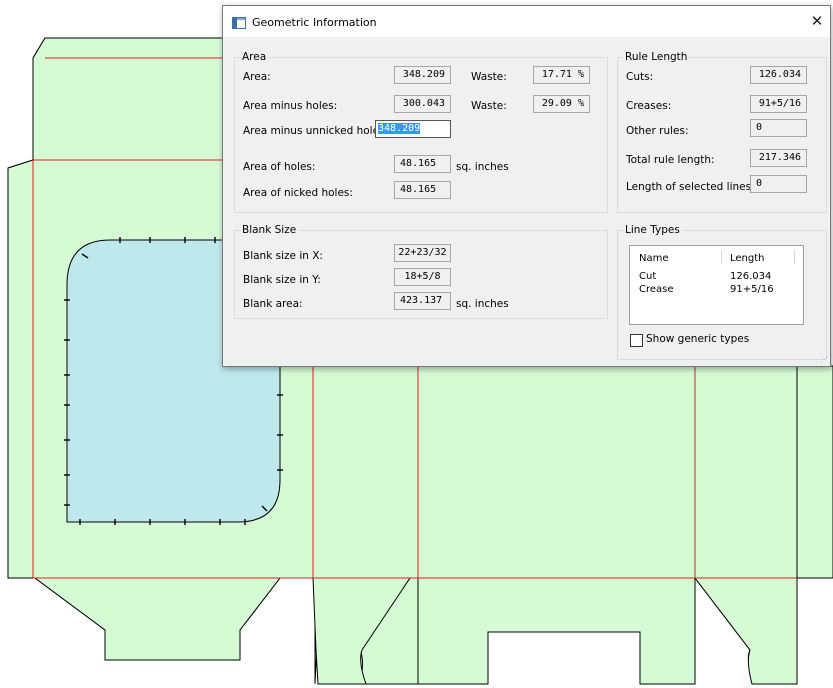 This screenshot has height=688, width=833. What do you see at coordinates (670, 160) in the screenshot?
I see `total-rule-length-label: Total rule length:` at bounding box center [670, 160].